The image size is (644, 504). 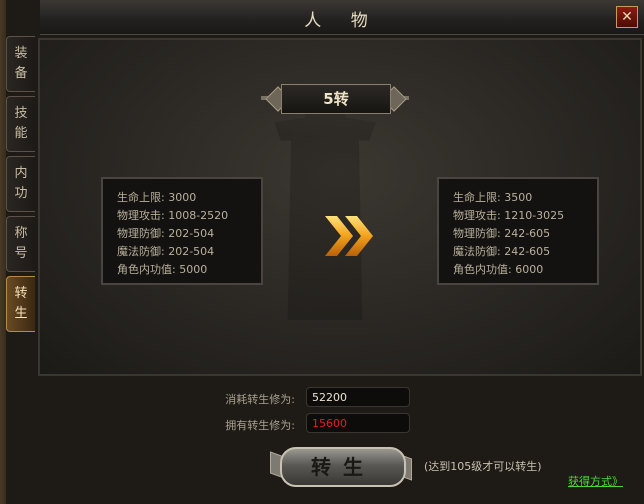 I want to click on cost-label: 消耗转生修为:, so click(x=260, y=399).